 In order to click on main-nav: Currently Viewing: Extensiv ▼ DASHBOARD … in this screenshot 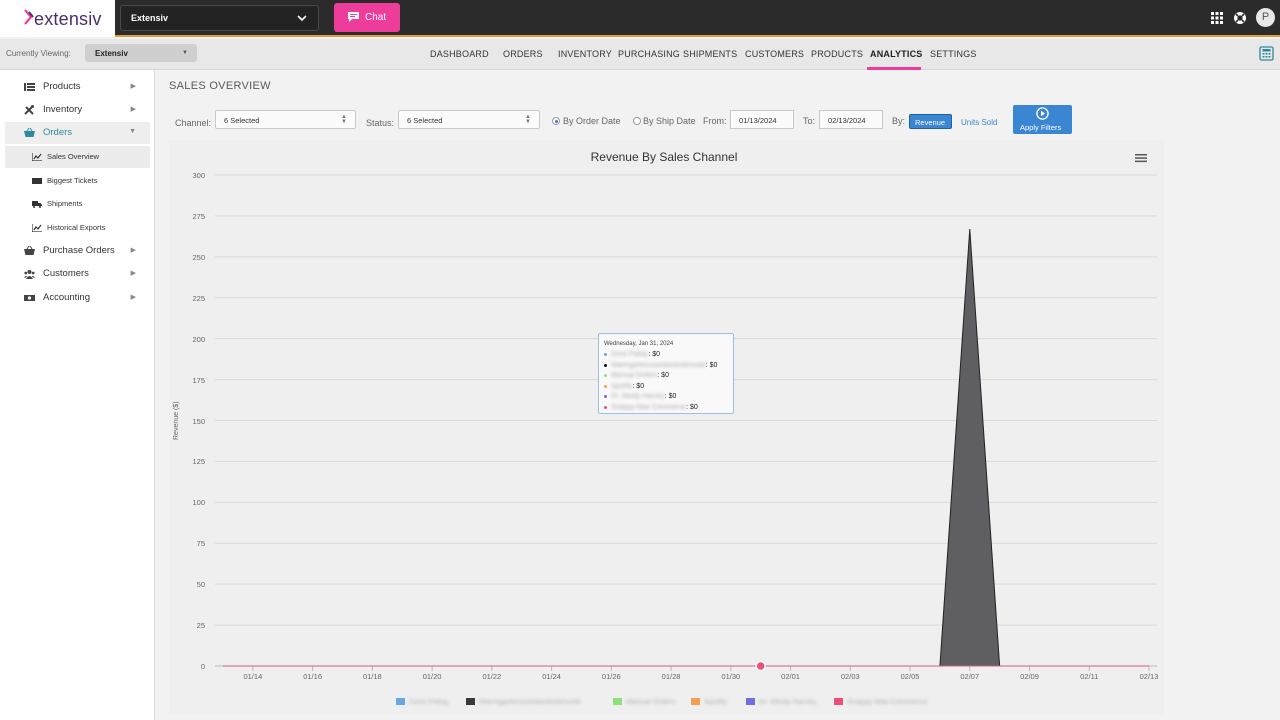, I will do `click(640, 54)`.